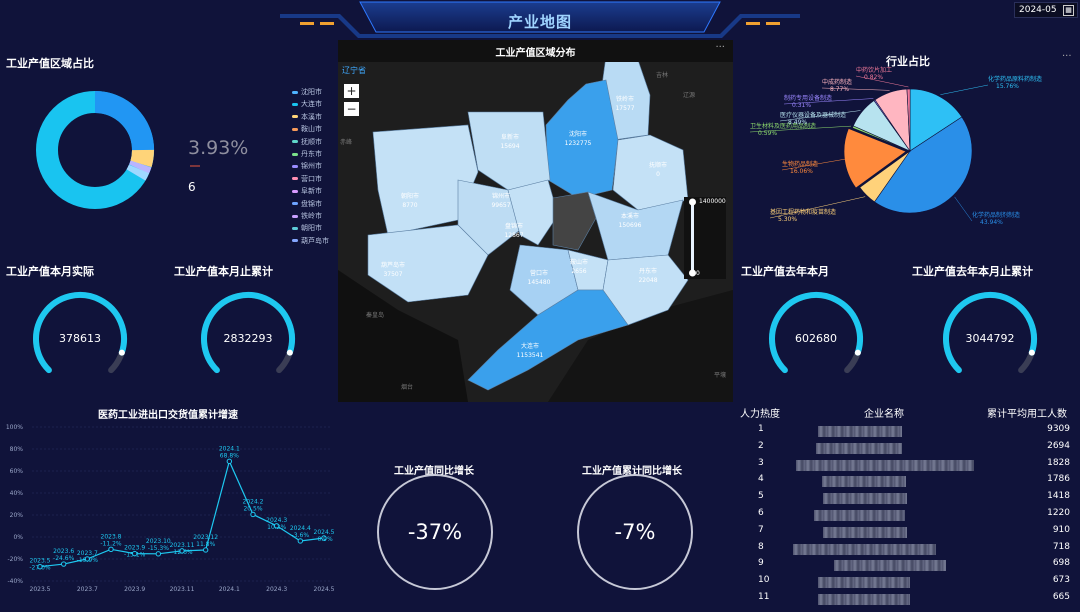 The width and height of the screenshot is (1080, 612). Describe the element at coordinates (142, 158) in the screenshot. I see `donut-segment-benxi` at that location.